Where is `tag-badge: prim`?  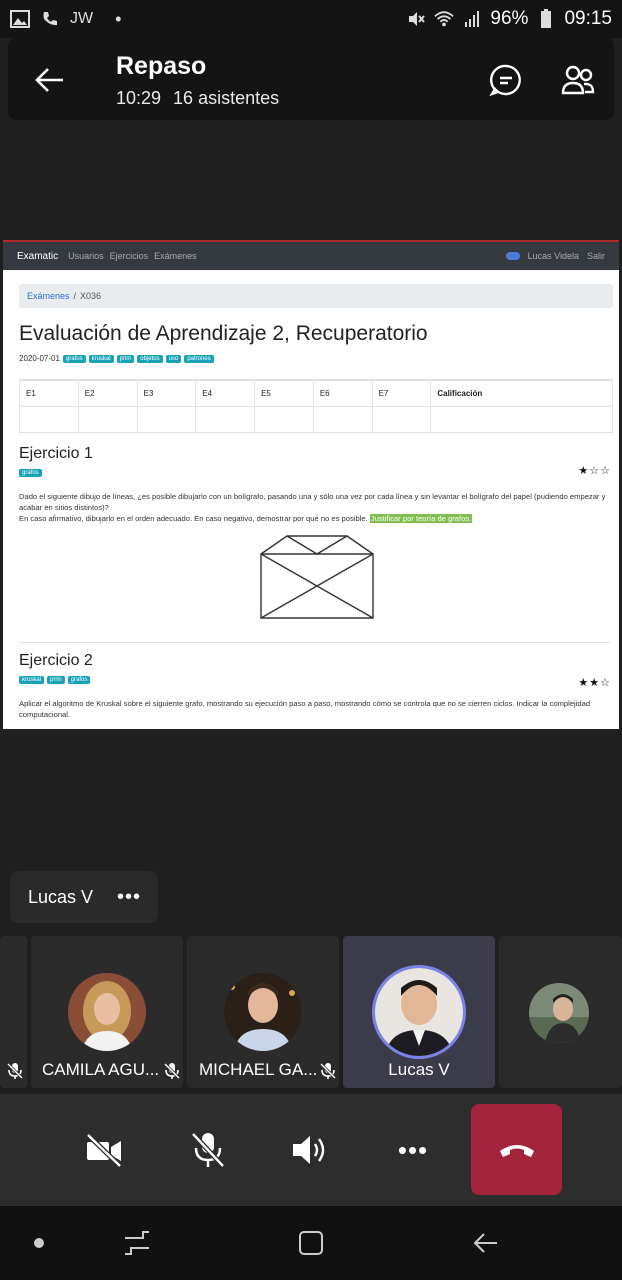 tag-badge: prim is located at coordinates (56, 680).